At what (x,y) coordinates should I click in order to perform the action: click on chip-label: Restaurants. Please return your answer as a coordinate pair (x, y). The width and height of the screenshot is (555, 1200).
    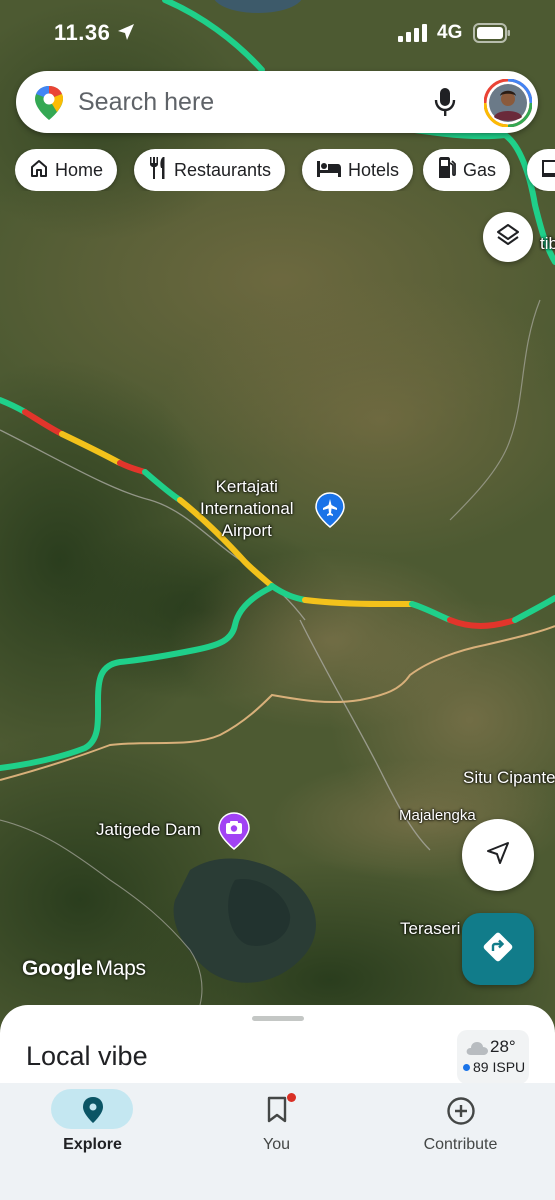
    Looking at the image, I should click on (223, 169).